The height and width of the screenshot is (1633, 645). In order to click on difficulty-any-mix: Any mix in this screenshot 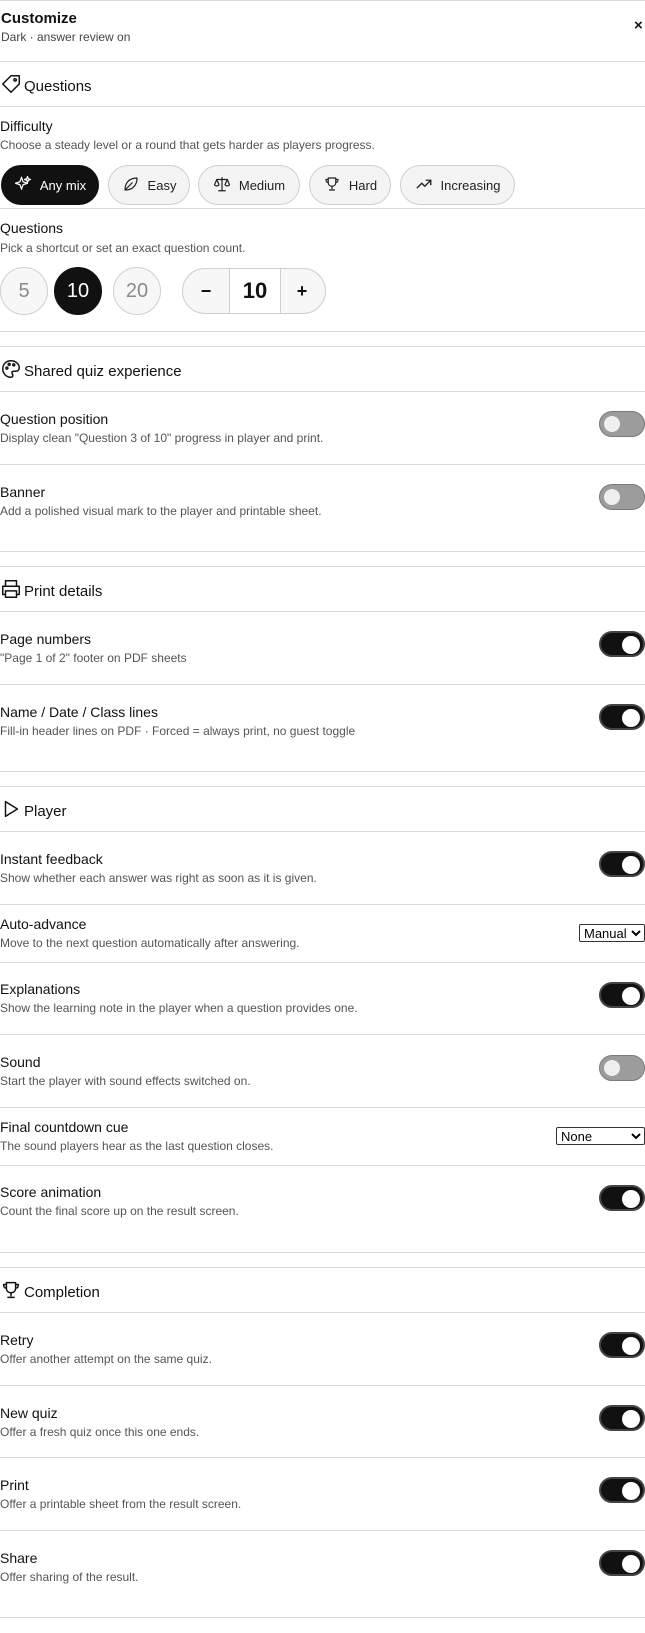, I will do `click(50, 185)`.